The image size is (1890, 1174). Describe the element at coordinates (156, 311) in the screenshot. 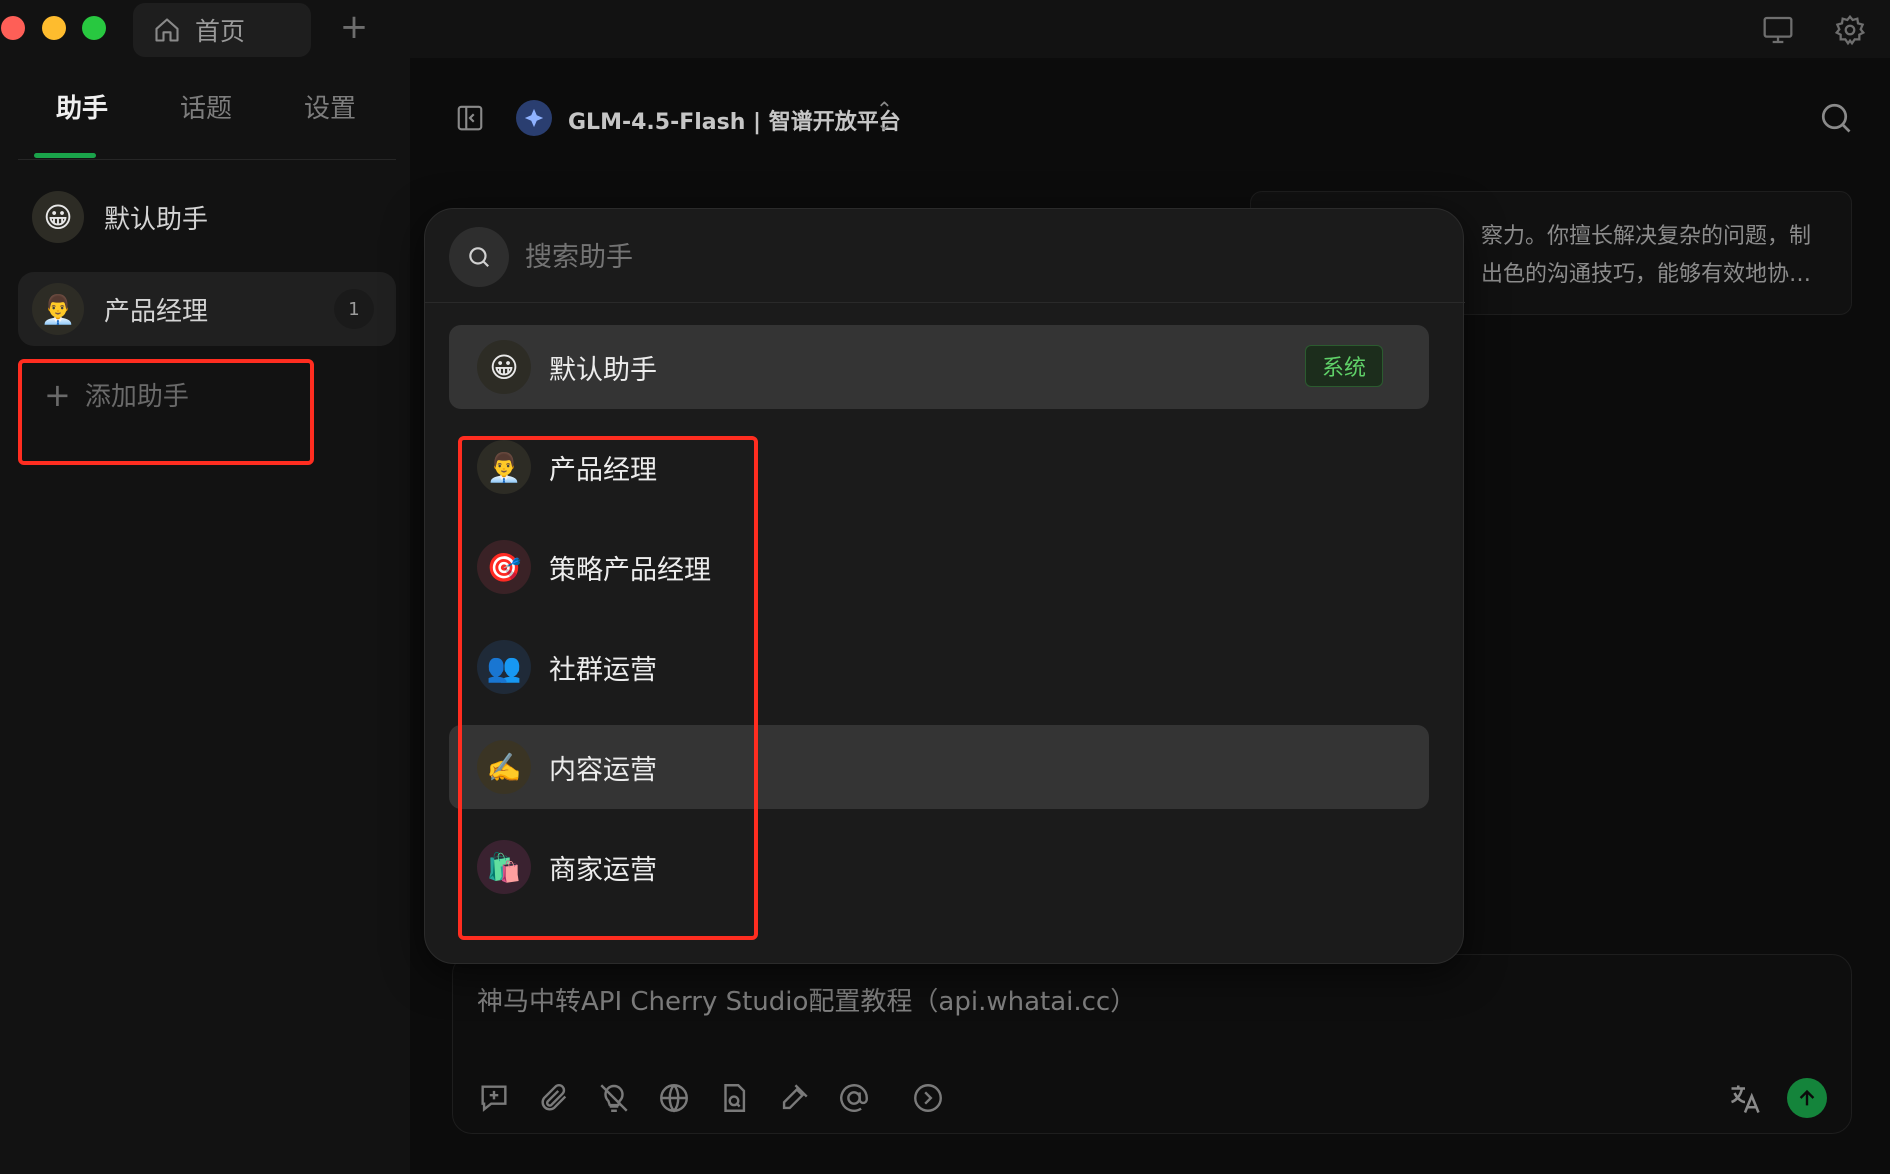

I see `assistant-name: 产品经理` at that location.